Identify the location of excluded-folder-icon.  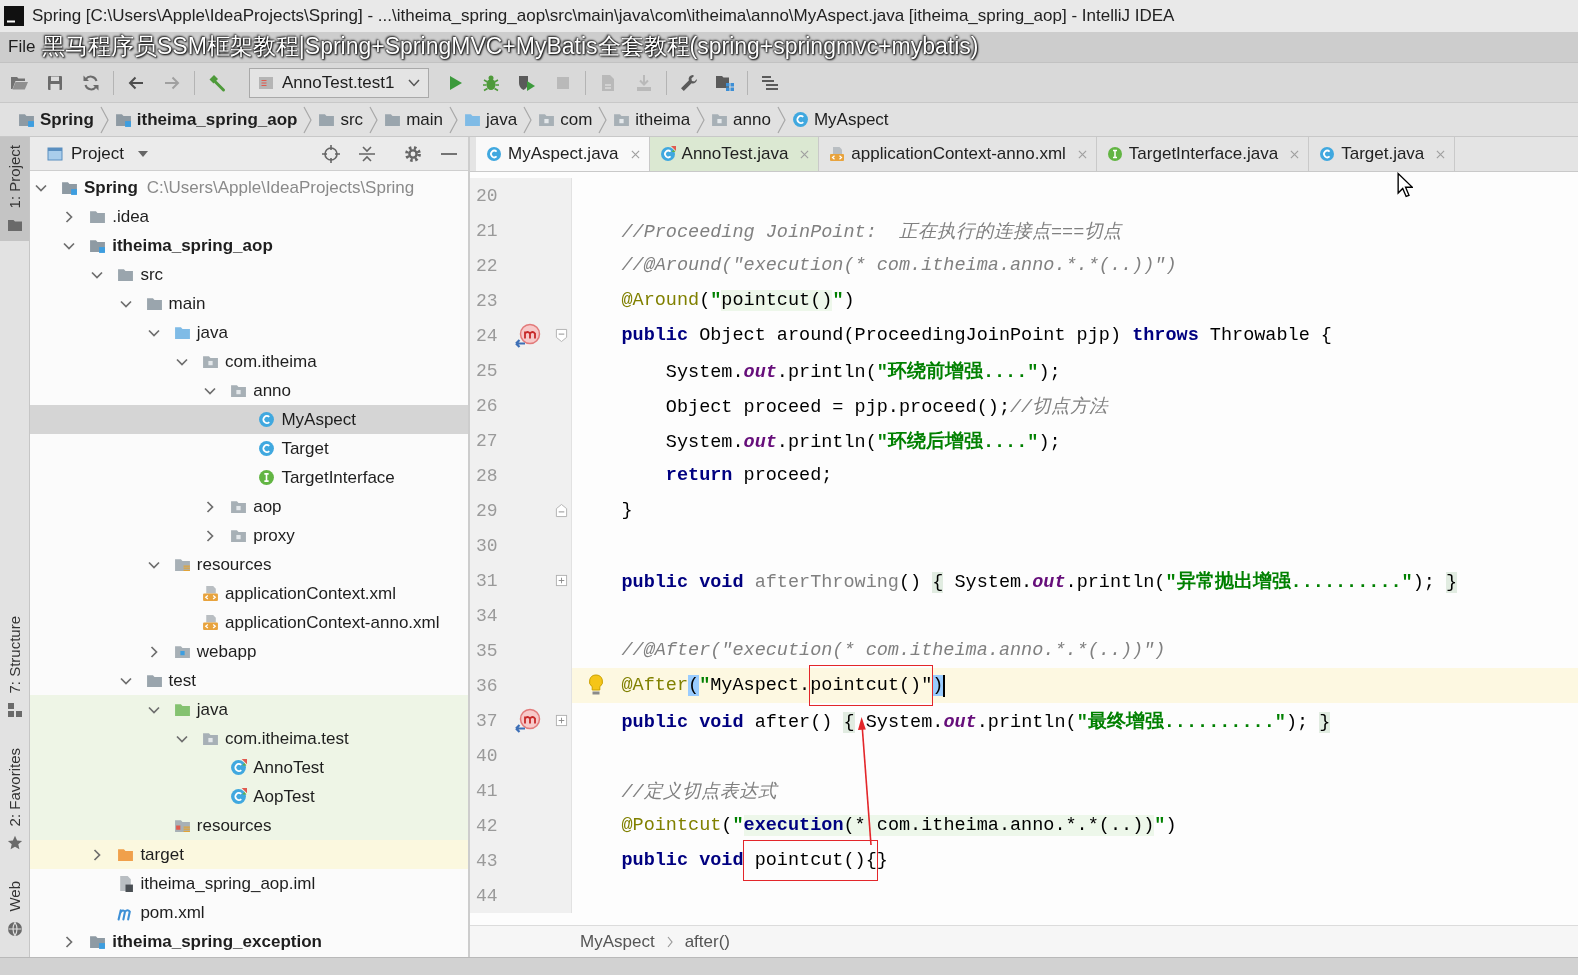
(126, 854).